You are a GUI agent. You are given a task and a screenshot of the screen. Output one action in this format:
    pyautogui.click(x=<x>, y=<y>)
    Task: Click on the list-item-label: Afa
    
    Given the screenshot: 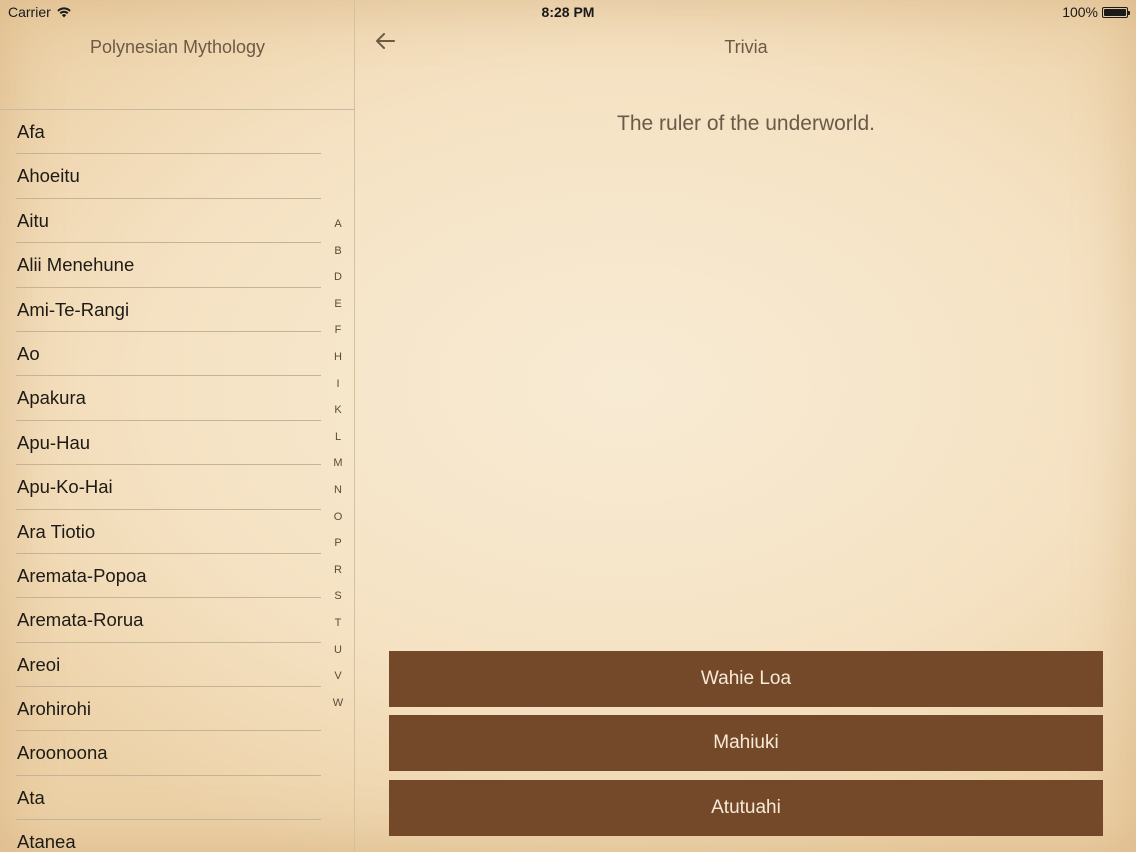 What is the action you would take?
    pyautogui.click(x=31, y=131)
    